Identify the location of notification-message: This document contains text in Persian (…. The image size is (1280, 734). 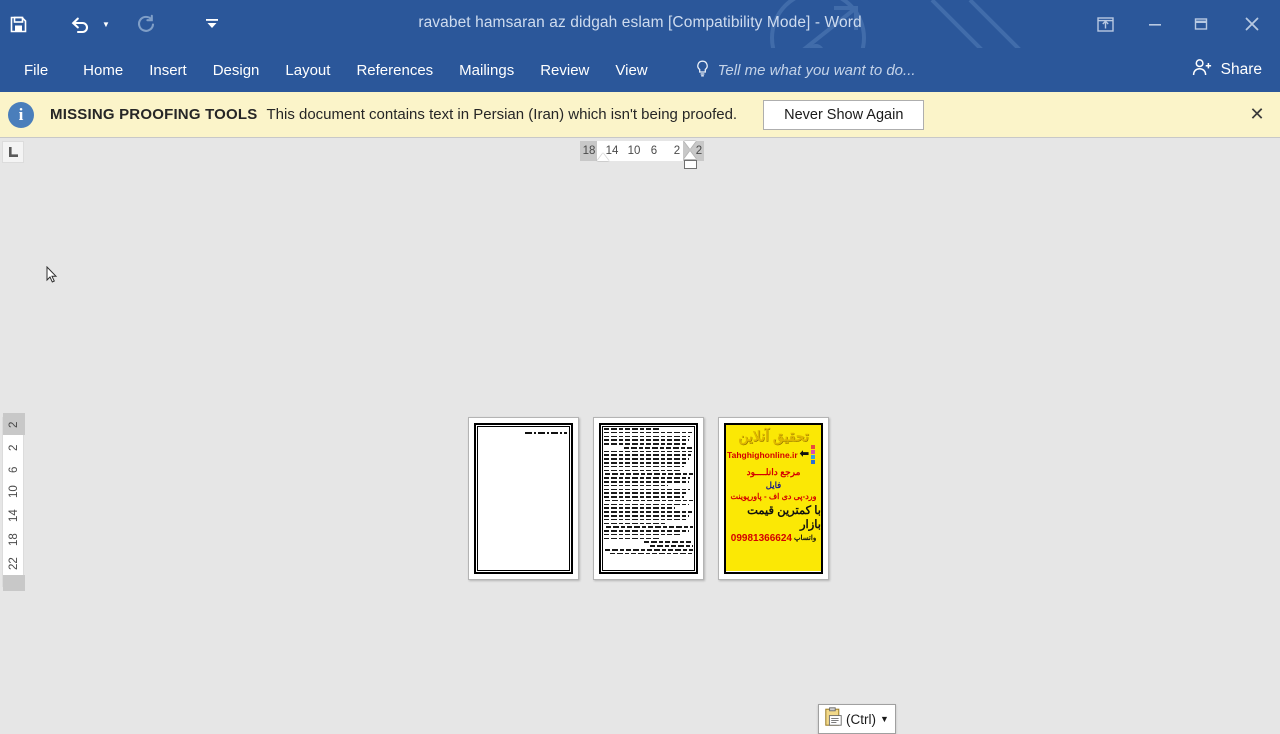
(502, 114).